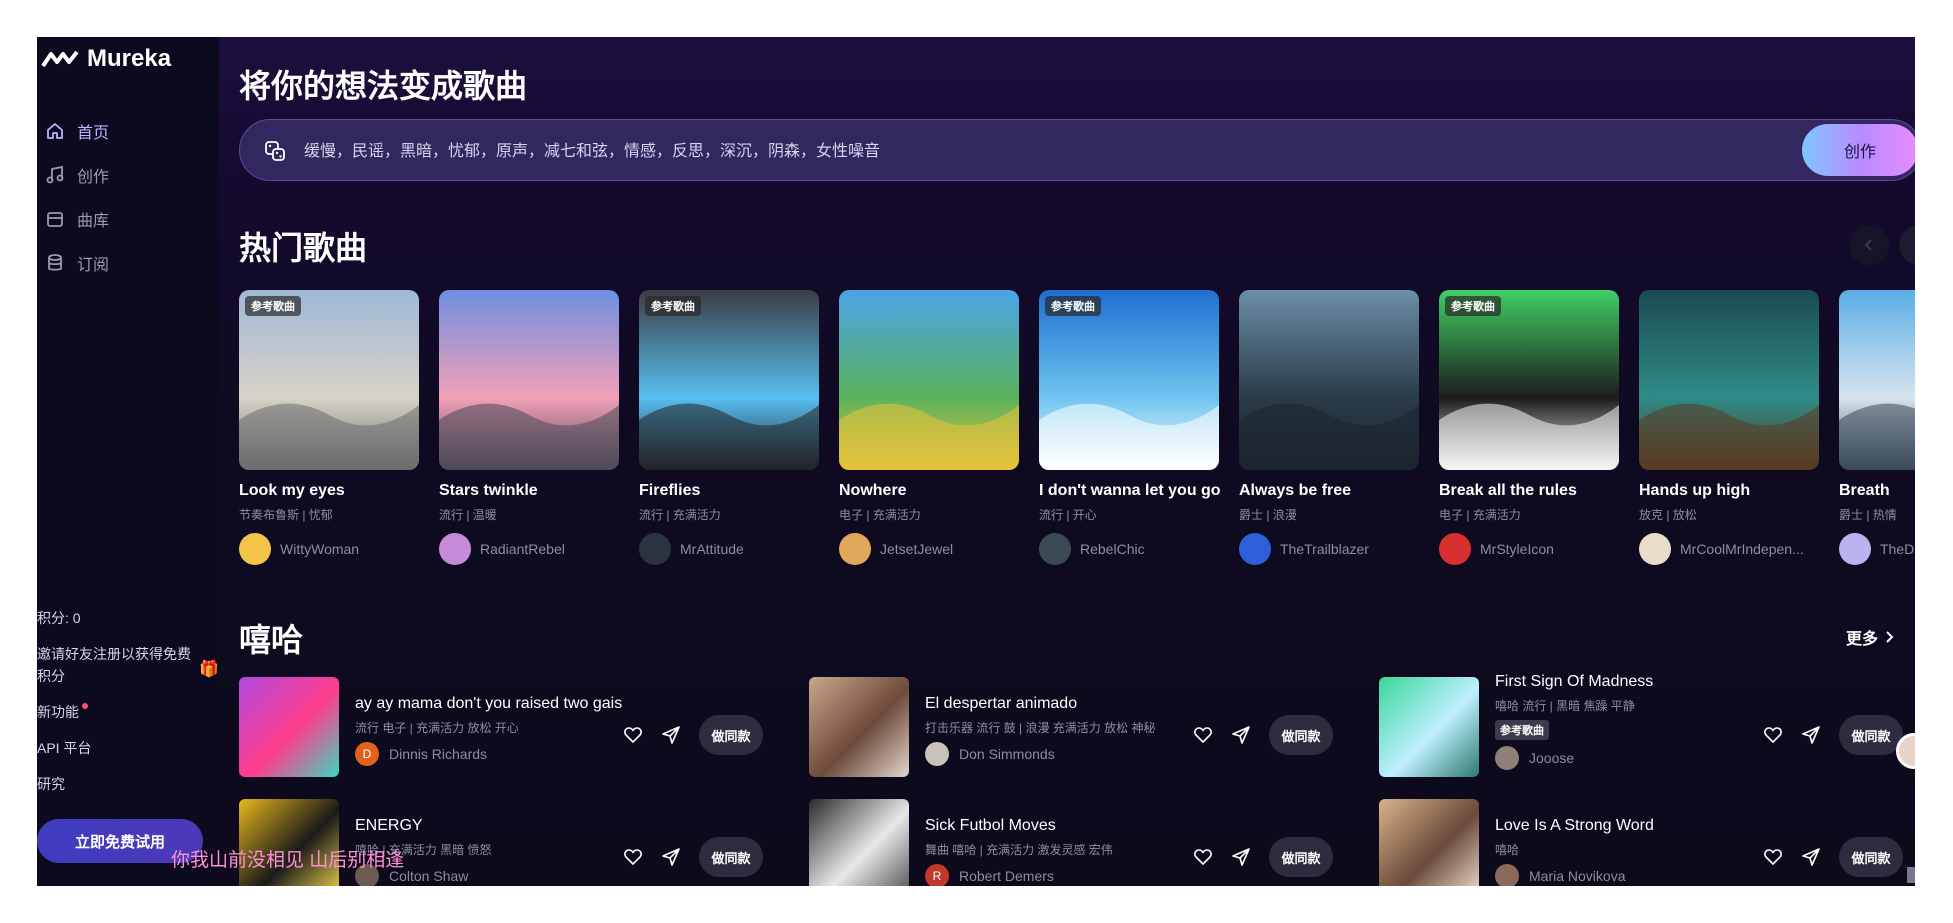 This screenshot has width=1953, height=923. What do you see at coordinates (1625, 826) in the screenshot?
I see `song-title: Love Is A Strong Word` at bounding box center [1625, 826].